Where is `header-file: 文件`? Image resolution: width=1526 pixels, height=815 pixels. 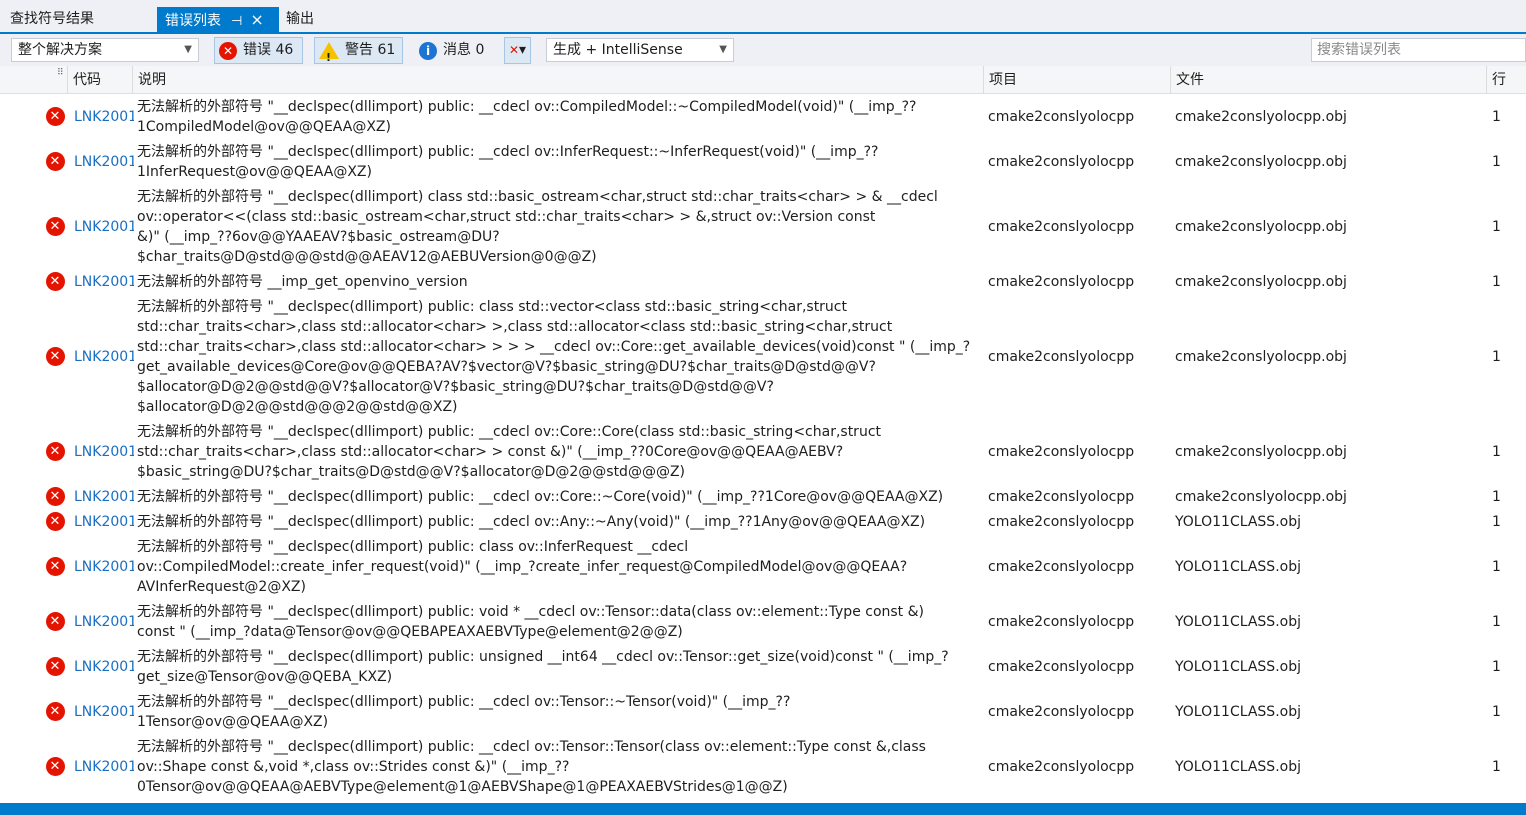
header-file: 文件 is located at coordinates (1328, 80).